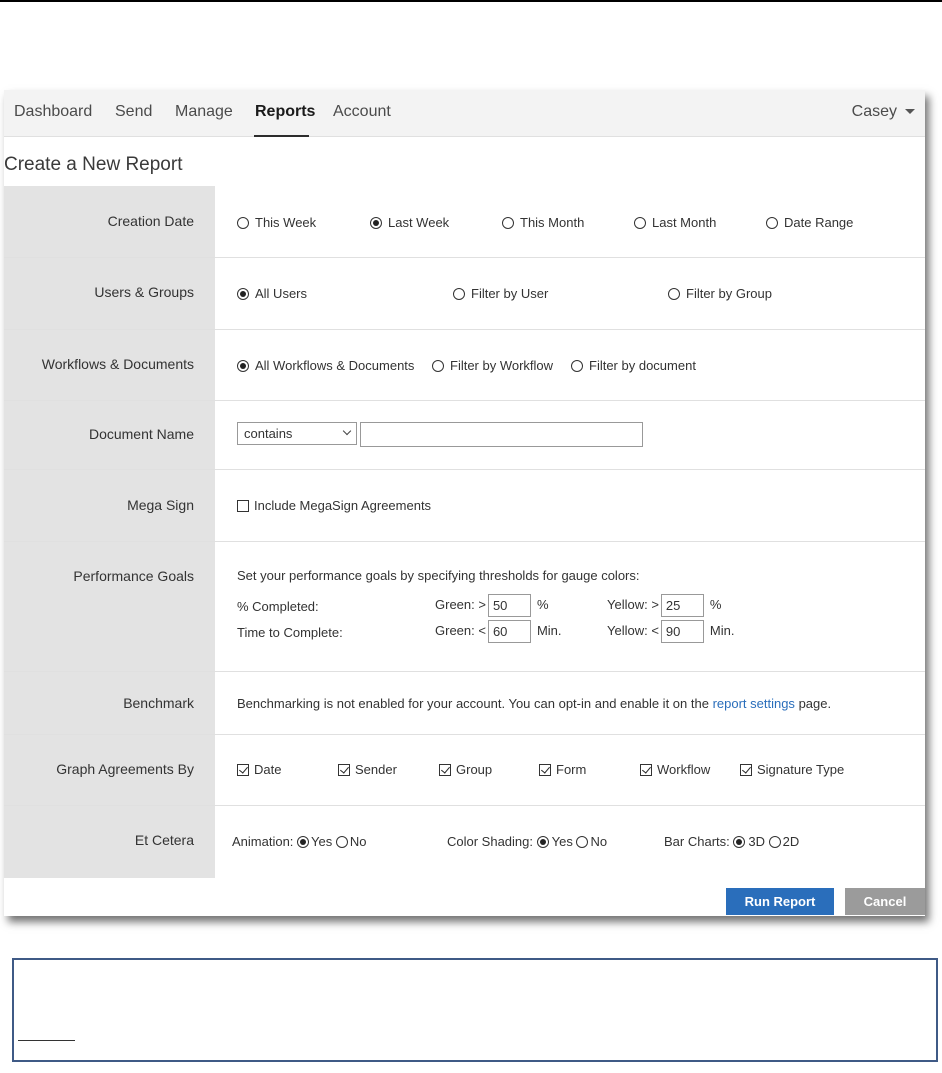 The width and height of the screenshot is (942, 1073). Describe the element at coordinates (46, 1040) in the screenshot. I see `note-underline` at that location.